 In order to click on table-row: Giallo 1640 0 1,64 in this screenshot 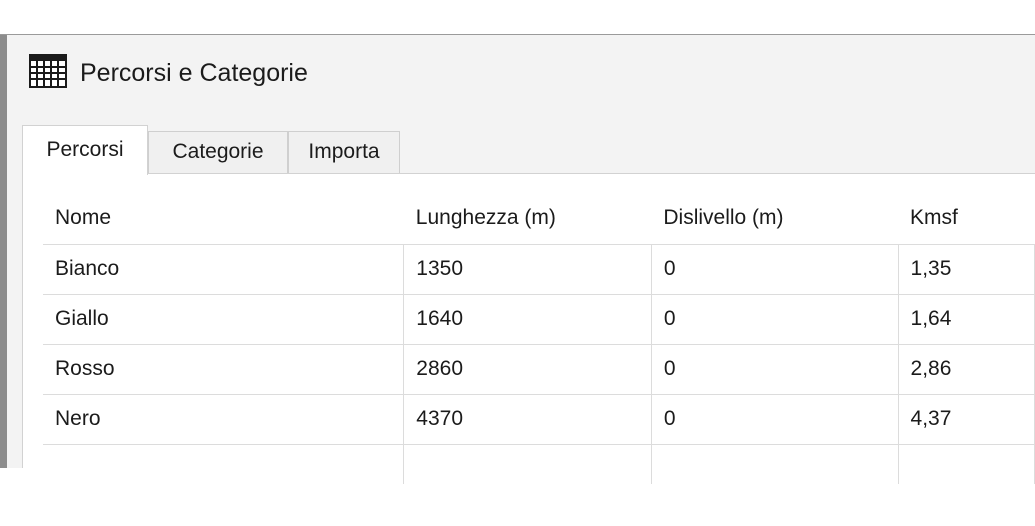, I will do `click(539, 319)`.